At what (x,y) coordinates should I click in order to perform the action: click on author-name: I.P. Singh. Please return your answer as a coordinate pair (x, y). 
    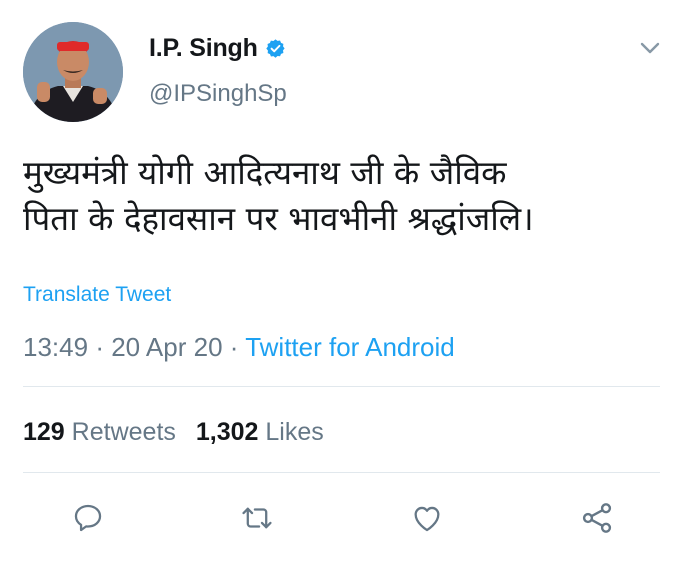
    Looking at the image, I should click on (203, 48).